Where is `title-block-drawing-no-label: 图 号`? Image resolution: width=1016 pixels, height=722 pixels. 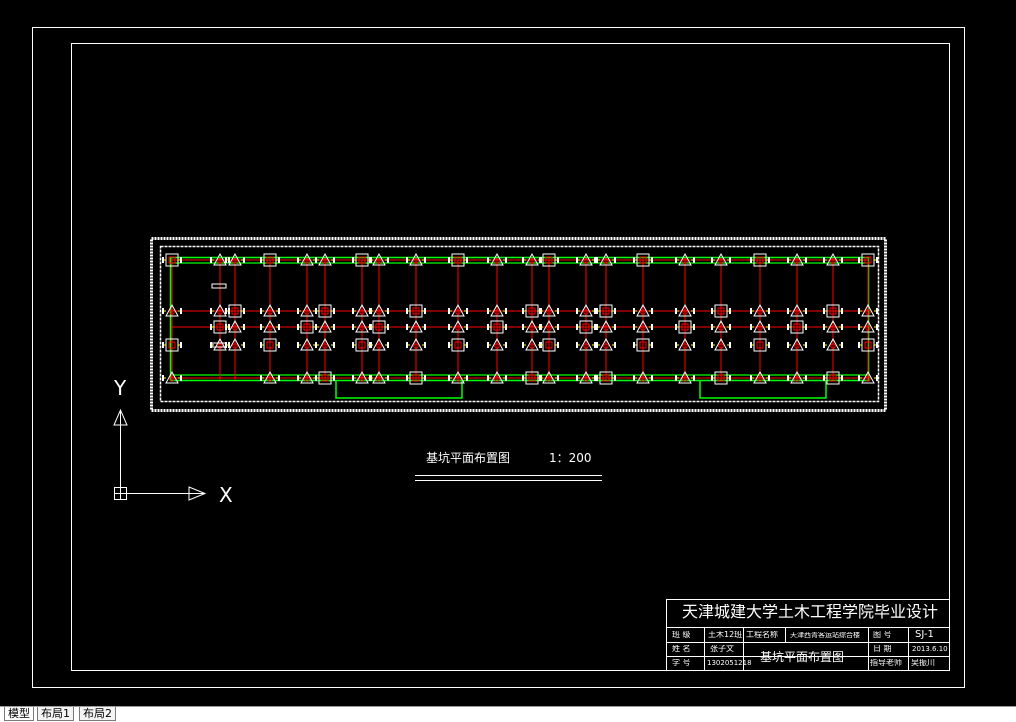 title-block-drawing-no-label: 图 号 is located at coordinates (882, 635).